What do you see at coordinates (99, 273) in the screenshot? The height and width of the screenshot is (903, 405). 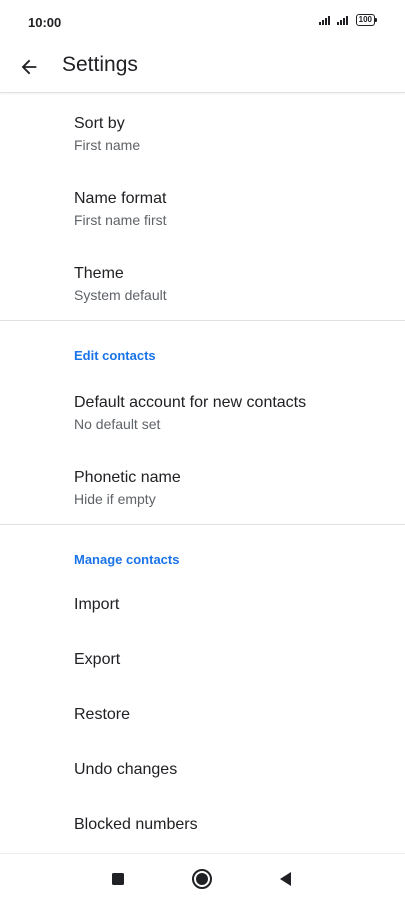 I see `theme-title: Theme` at bounding box center [99, 273].